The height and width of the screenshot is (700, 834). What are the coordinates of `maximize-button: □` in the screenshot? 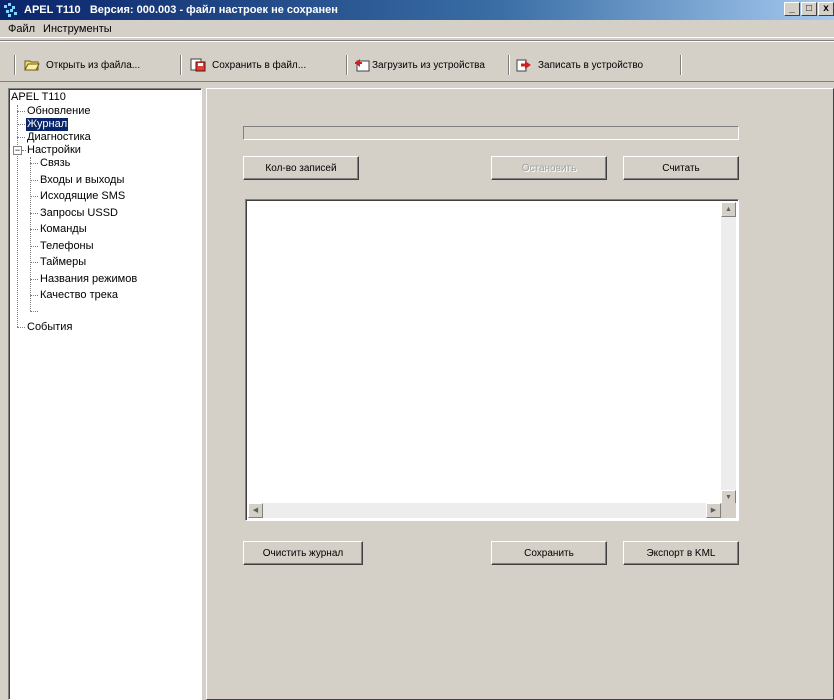 It's located at (809, 9).